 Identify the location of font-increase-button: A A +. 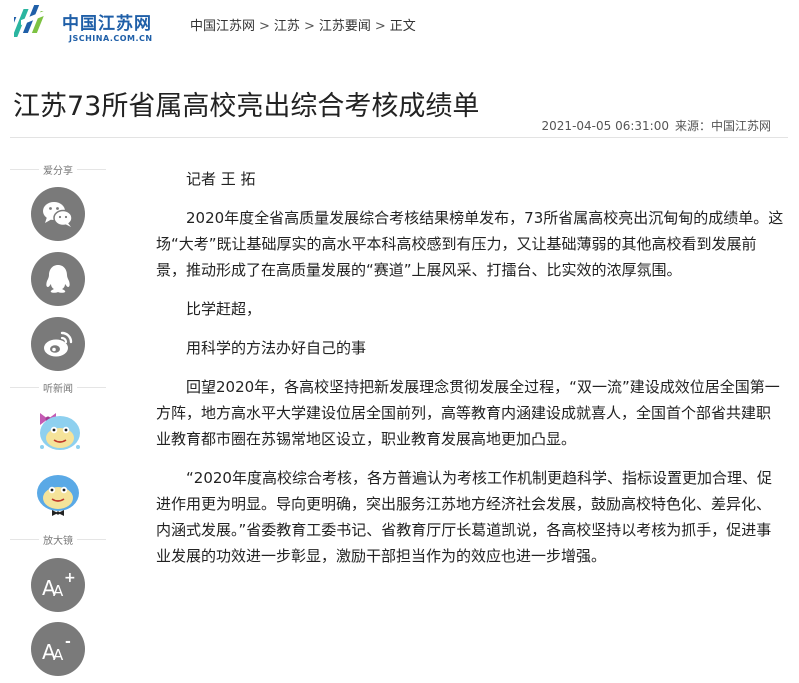
(58, 585).